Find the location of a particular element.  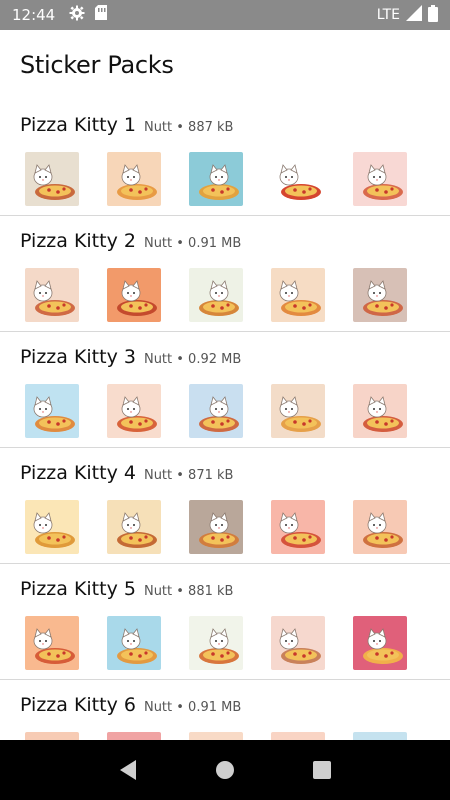

sticker-pack-name: Pizza Kitty 6 is located at coordinates (78, 705).